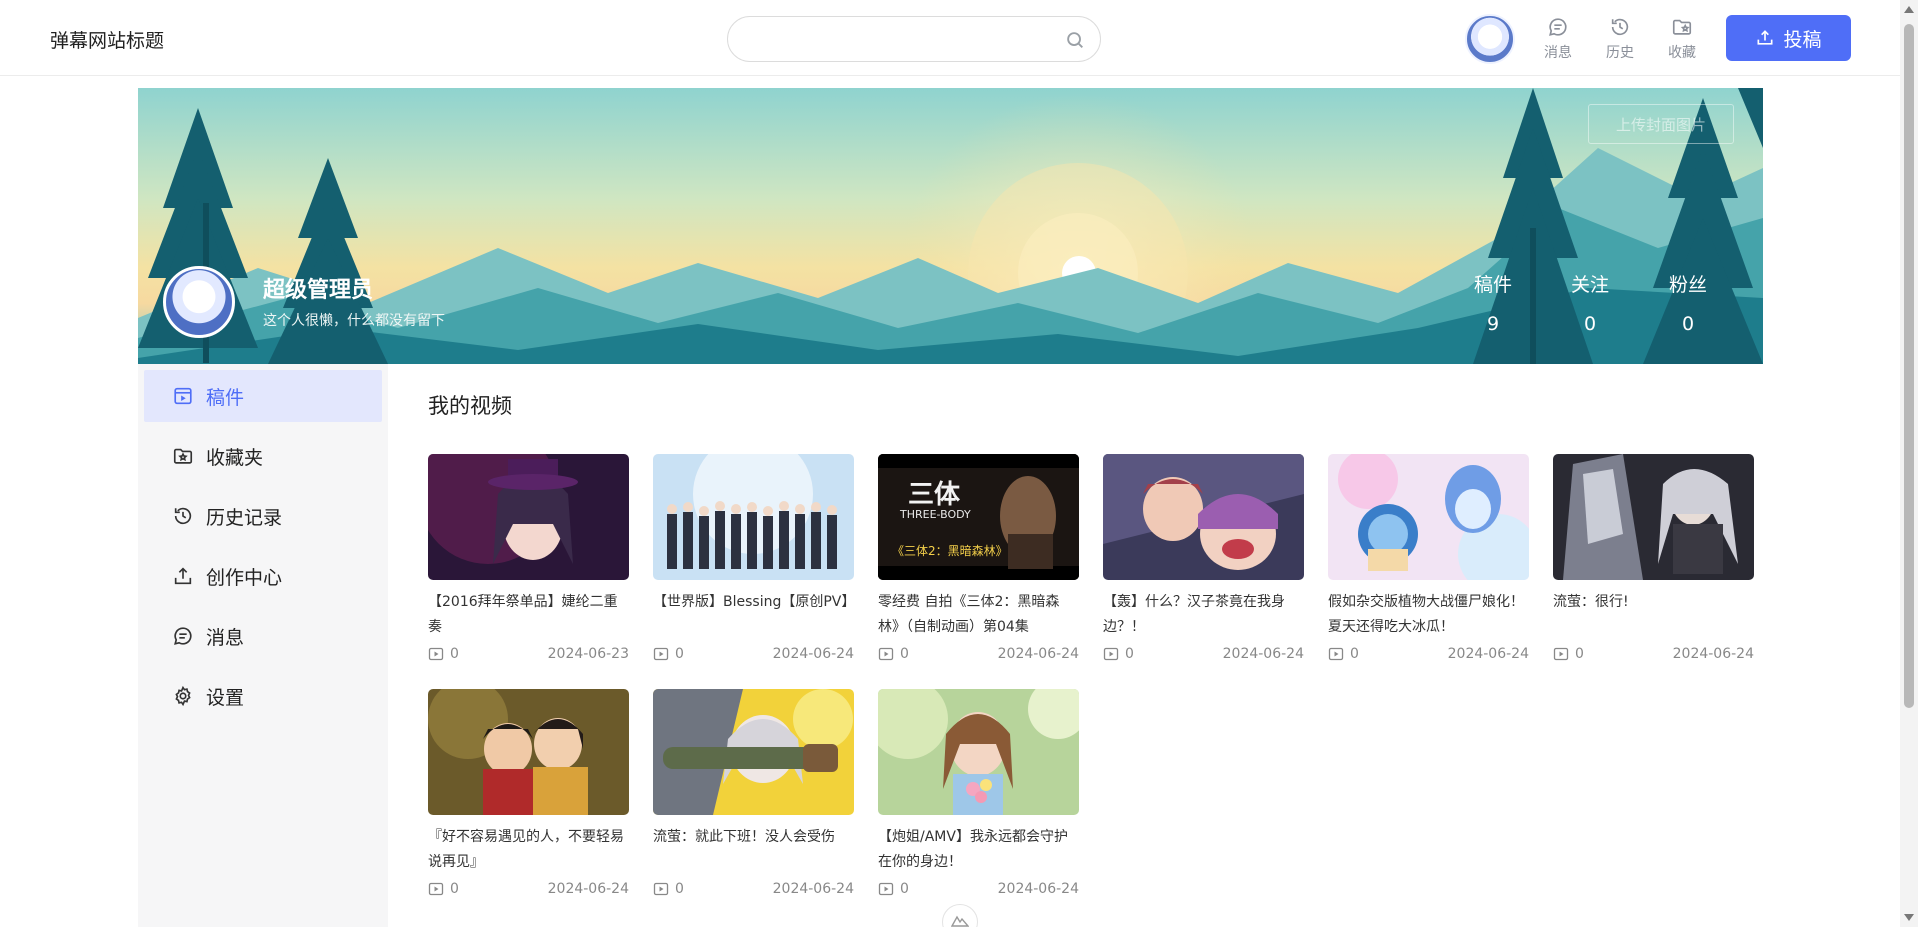 This screenshot has height=927, width=1918. What do you see at coordinates (528, 654) in the screenshot?
I see `video-meta: 0 2024-06-23` at bounding box center [528, 654].